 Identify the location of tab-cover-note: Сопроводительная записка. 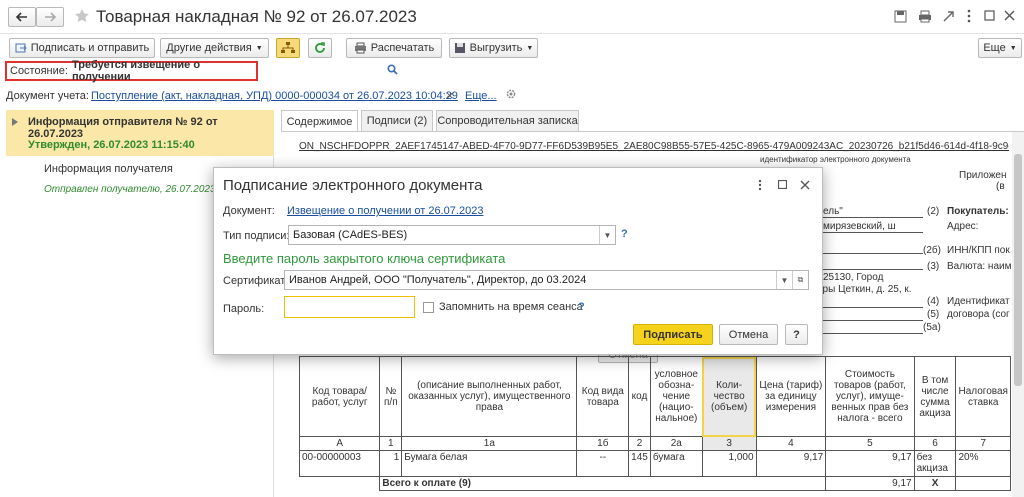
(507, 120).